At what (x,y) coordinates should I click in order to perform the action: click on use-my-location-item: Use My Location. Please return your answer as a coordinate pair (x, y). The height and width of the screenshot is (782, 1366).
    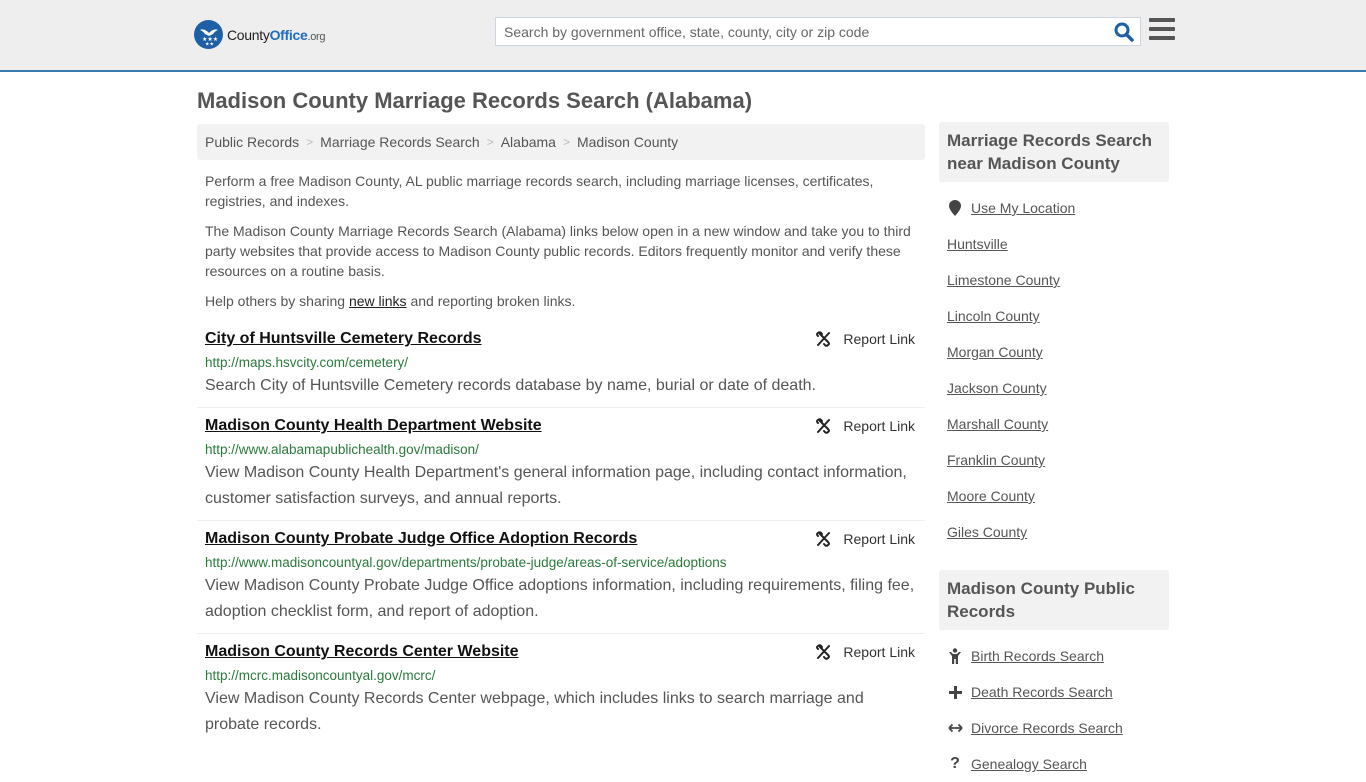
    Looking at the image, I should click on (1054, 208).